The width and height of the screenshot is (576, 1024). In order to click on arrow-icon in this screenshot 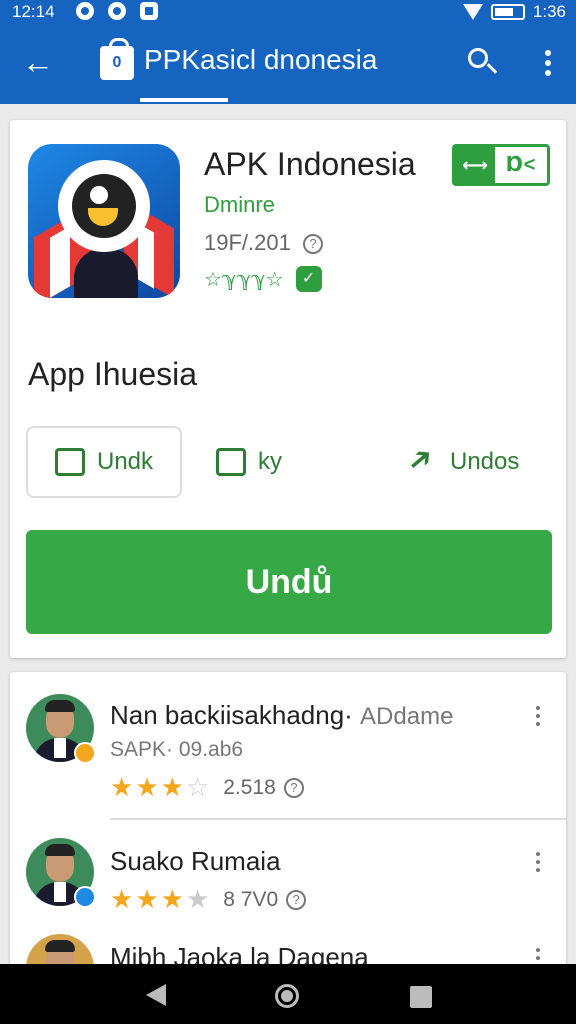, I will do `click(423, 462)`.